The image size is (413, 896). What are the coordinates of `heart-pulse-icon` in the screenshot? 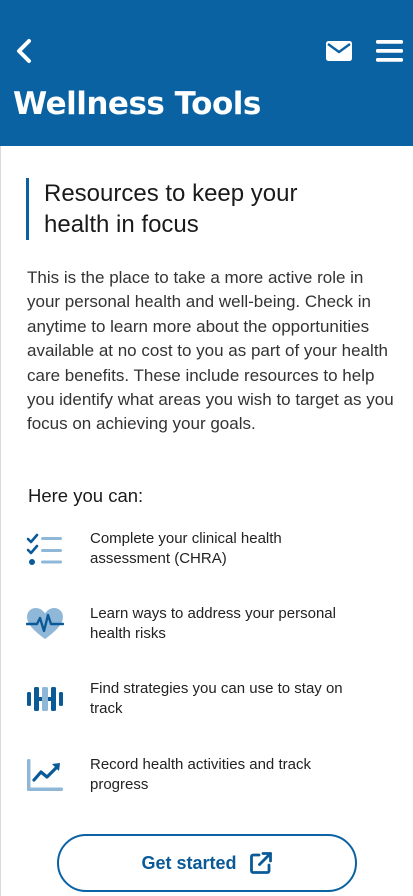 It's located at (45, 624).